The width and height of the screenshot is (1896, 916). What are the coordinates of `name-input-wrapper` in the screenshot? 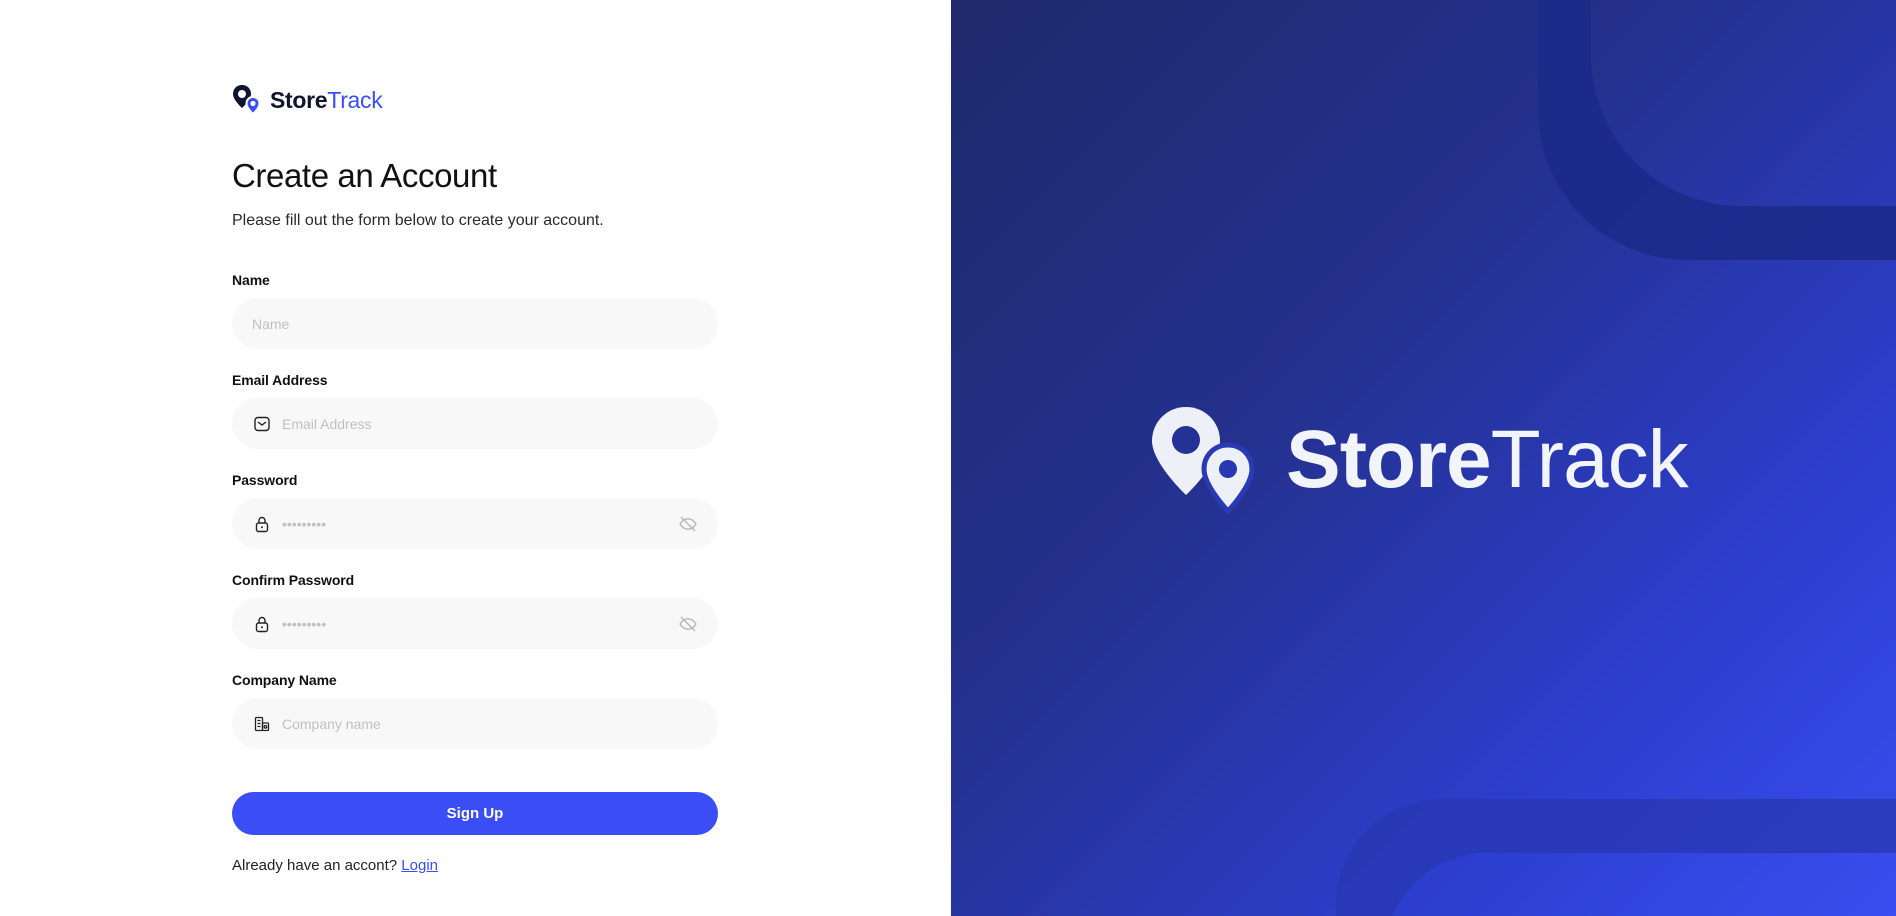 It's located at (475, 324).